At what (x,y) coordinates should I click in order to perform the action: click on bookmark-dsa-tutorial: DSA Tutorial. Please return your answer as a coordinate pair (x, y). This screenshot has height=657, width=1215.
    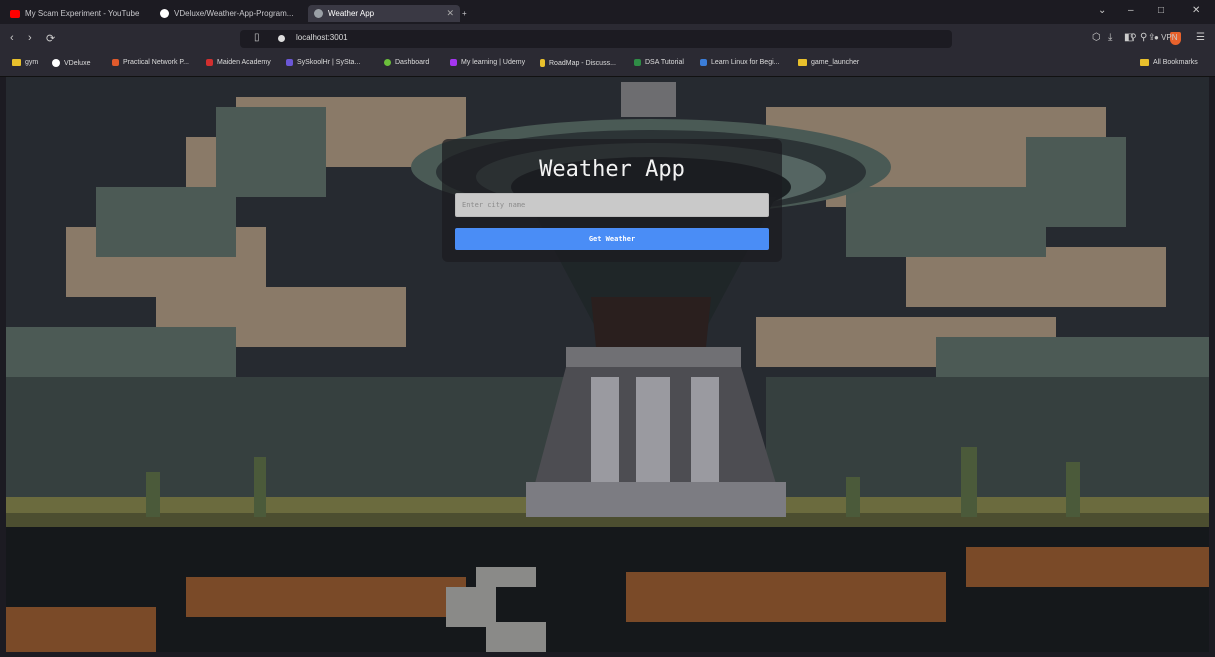
    Looking at the image, I should click on (659, 62).